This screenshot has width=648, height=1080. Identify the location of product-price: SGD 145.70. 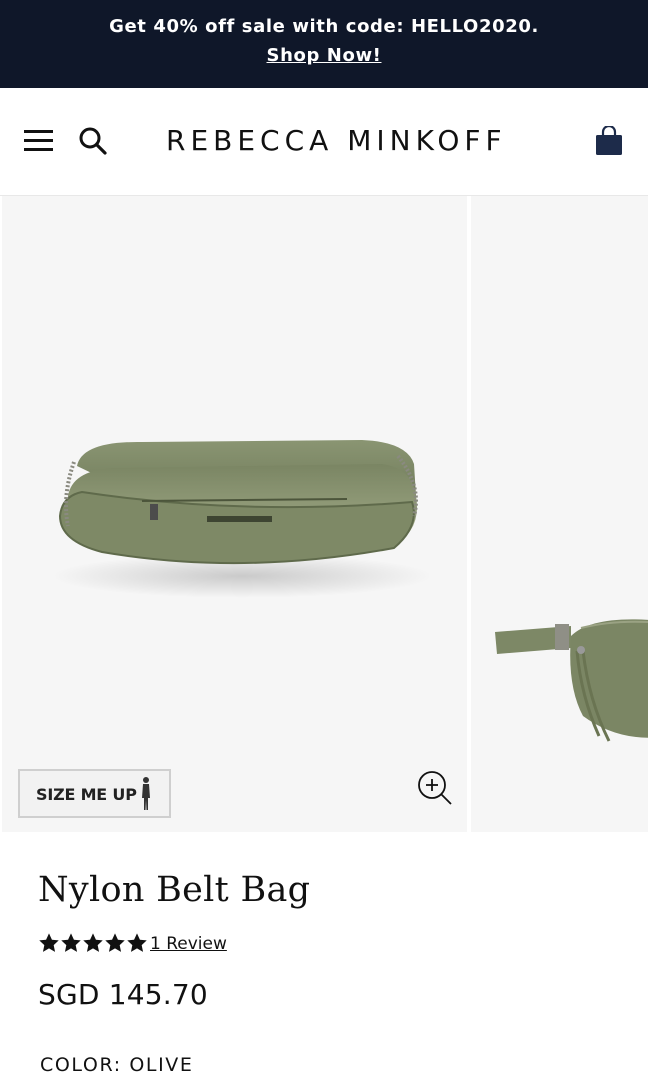
(123, 994).